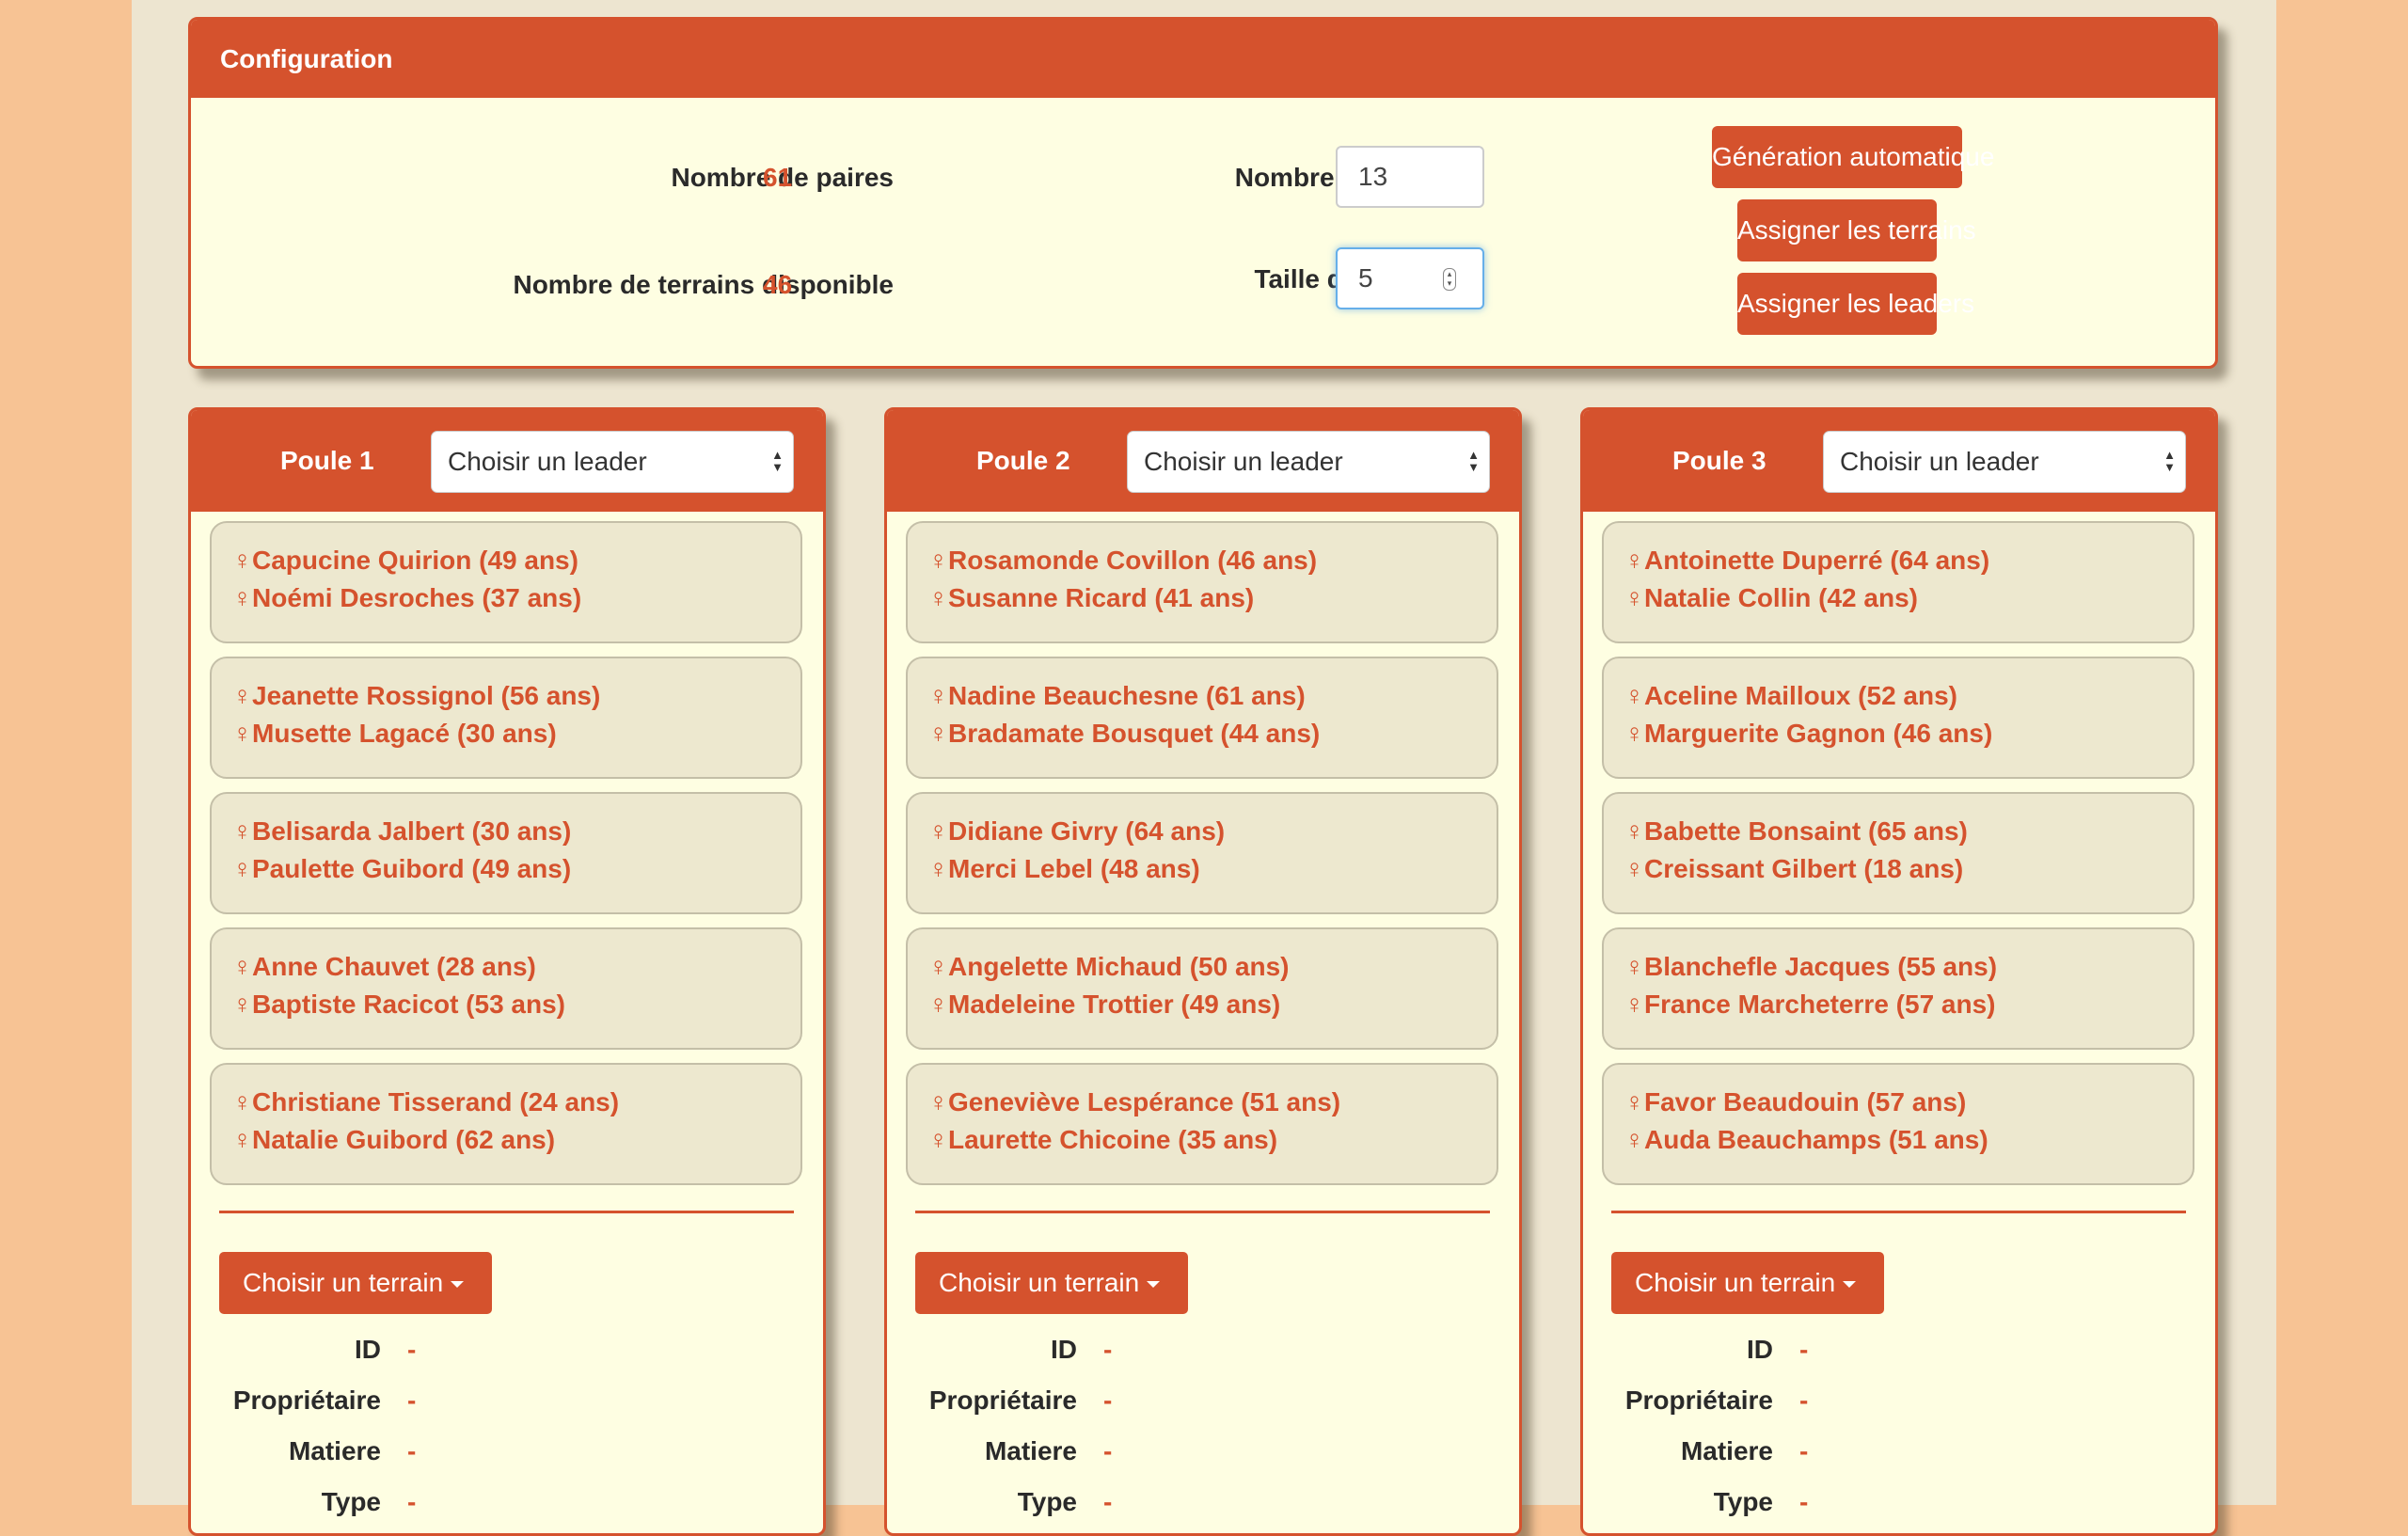  Describe the element at coordinates (384, 967) in the screenshot. I see `player: ♀Anne Chauvet (28 ans)` at that location.